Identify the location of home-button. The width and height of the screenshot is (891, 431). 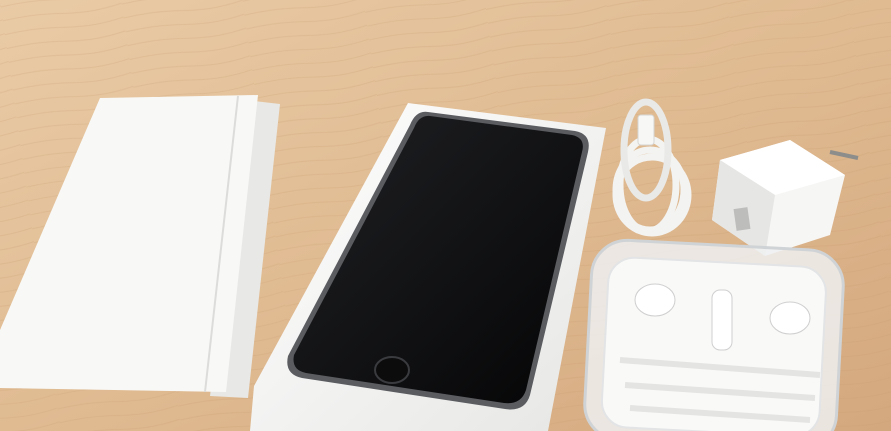
(392, 370).